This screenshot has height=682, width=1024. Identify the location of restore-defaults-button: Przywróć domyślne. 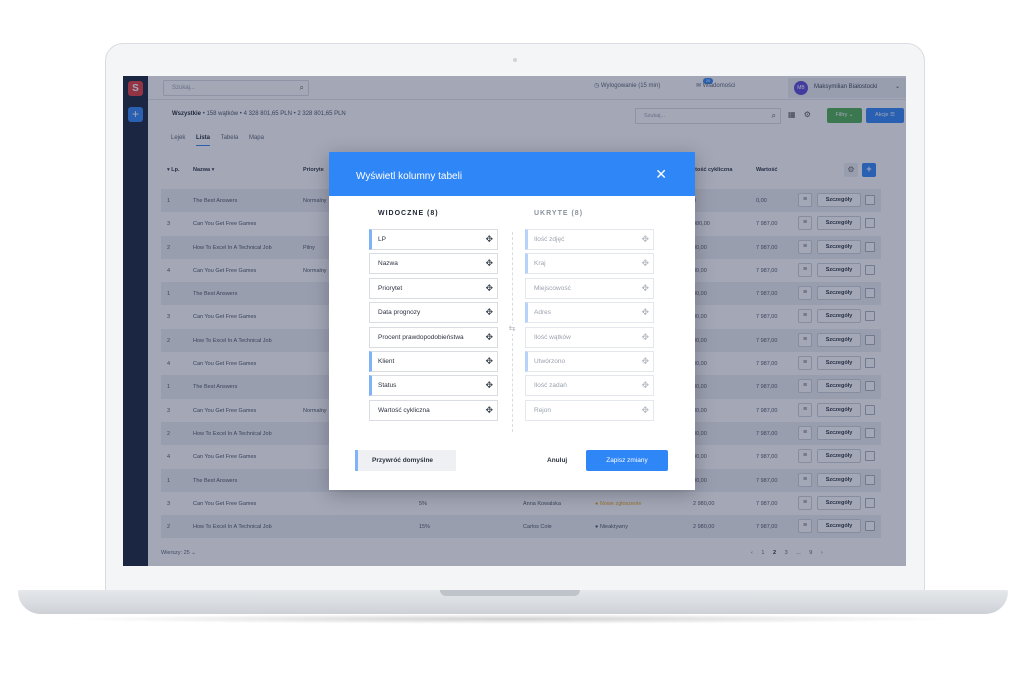
(405, 460).